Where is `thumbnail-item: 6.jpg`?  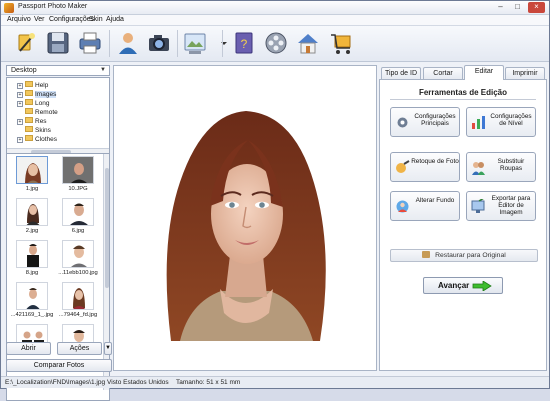 thumbnail-item: 6.jpg is located at coordinates (78, 218).